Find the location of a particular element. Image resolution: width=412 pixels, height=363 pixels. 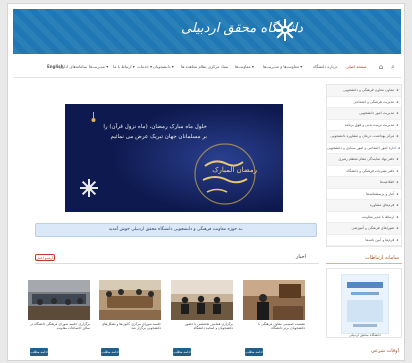

banner-line-2: بر مسلمانان جهان تبریک عرض می نمائیم is located at coordinates (158, 137).